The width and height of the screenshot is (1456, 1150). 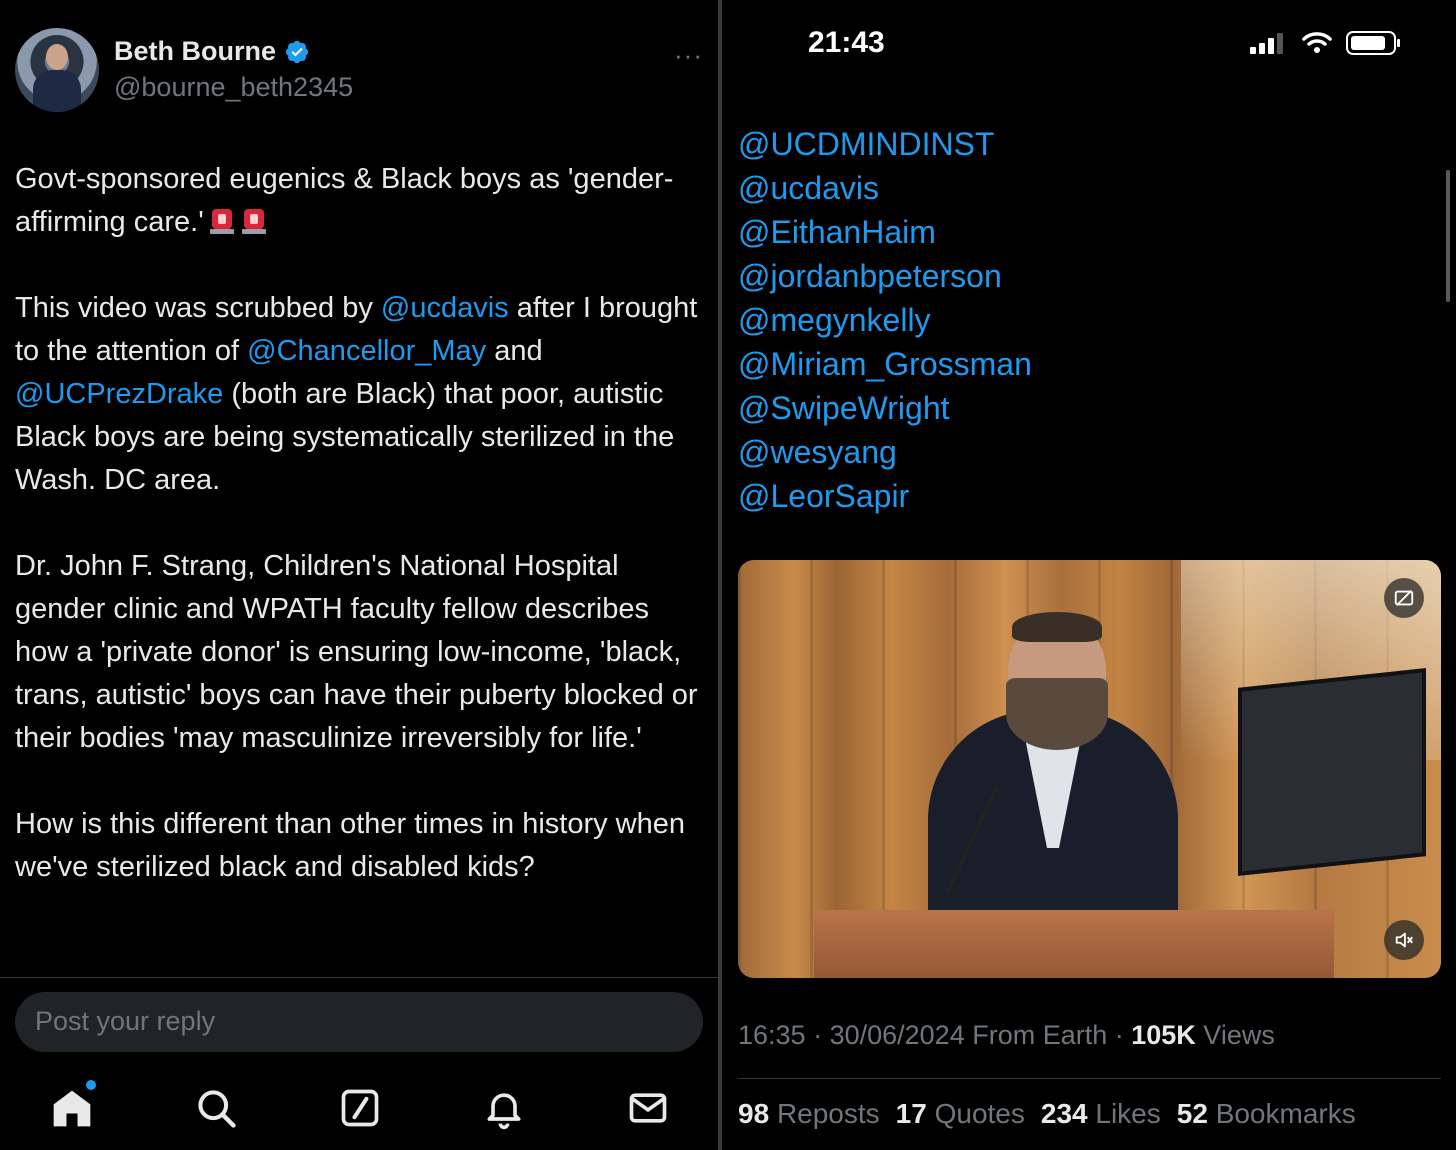 I want to click on notification-dot, so click(x=91, y=1085).